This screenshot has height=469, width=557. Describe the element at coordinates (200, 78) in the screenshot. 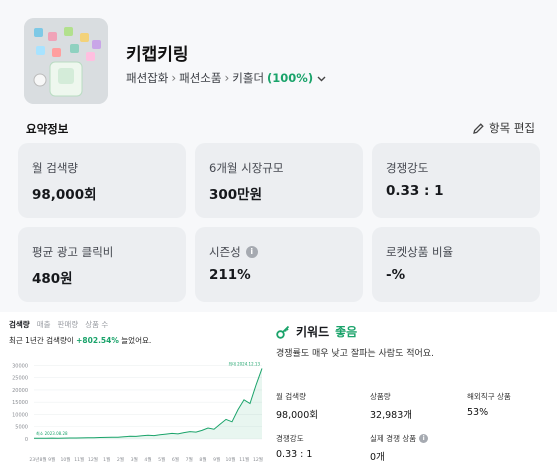

I see `breadcrumb-item: 패션소품` at that location.